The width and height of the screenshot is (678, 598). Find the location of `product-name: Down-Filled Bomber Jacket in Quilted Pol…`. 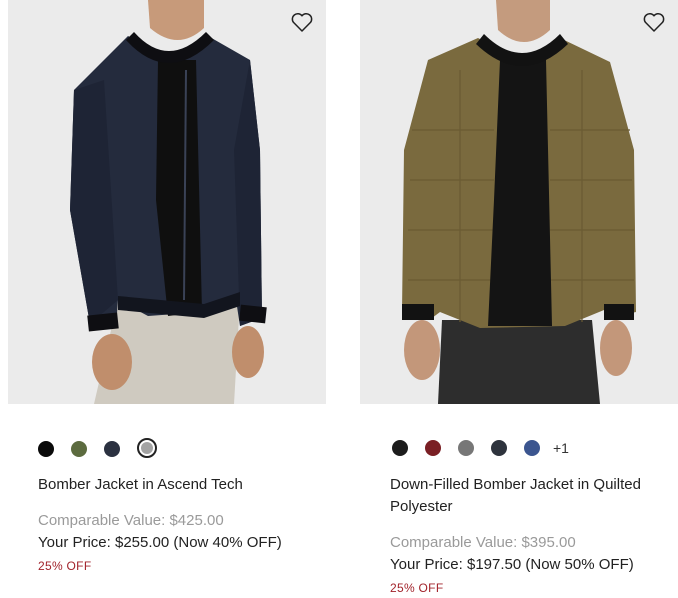

product-name: Down-Filled Bomber Jacket in Quilted Pol… is located at coordinates (520, 496).